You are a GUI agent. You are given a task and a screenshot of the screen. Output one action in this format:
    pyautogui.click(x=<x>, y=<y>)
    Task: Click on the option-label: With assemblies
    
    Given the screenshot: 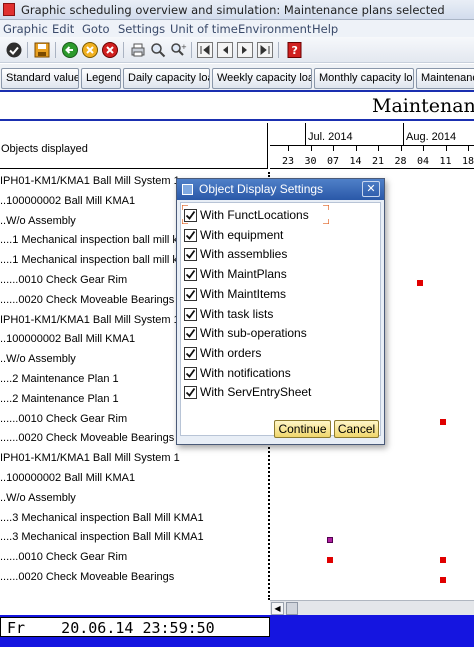 What is the action you would take?
    pyautogui.click(x=244, y=254)
    